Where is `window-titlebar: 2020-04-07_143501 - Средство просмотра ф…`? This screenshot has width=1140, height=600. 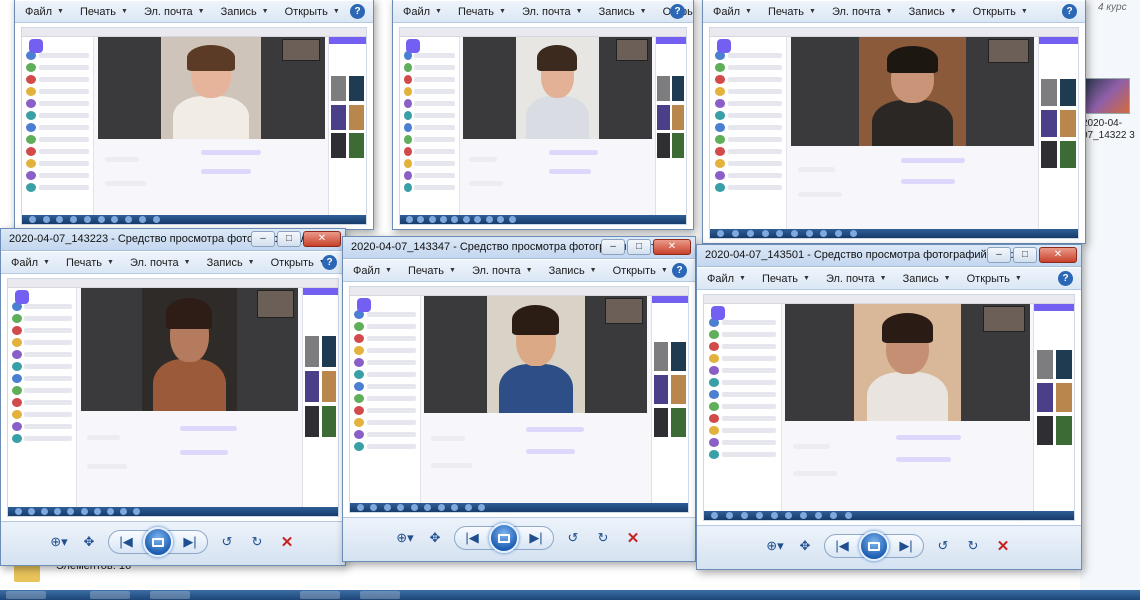 window-titlebar: 2020-04-07_143501 - Средство просмотра ф… is located at coordinates (889, 256).